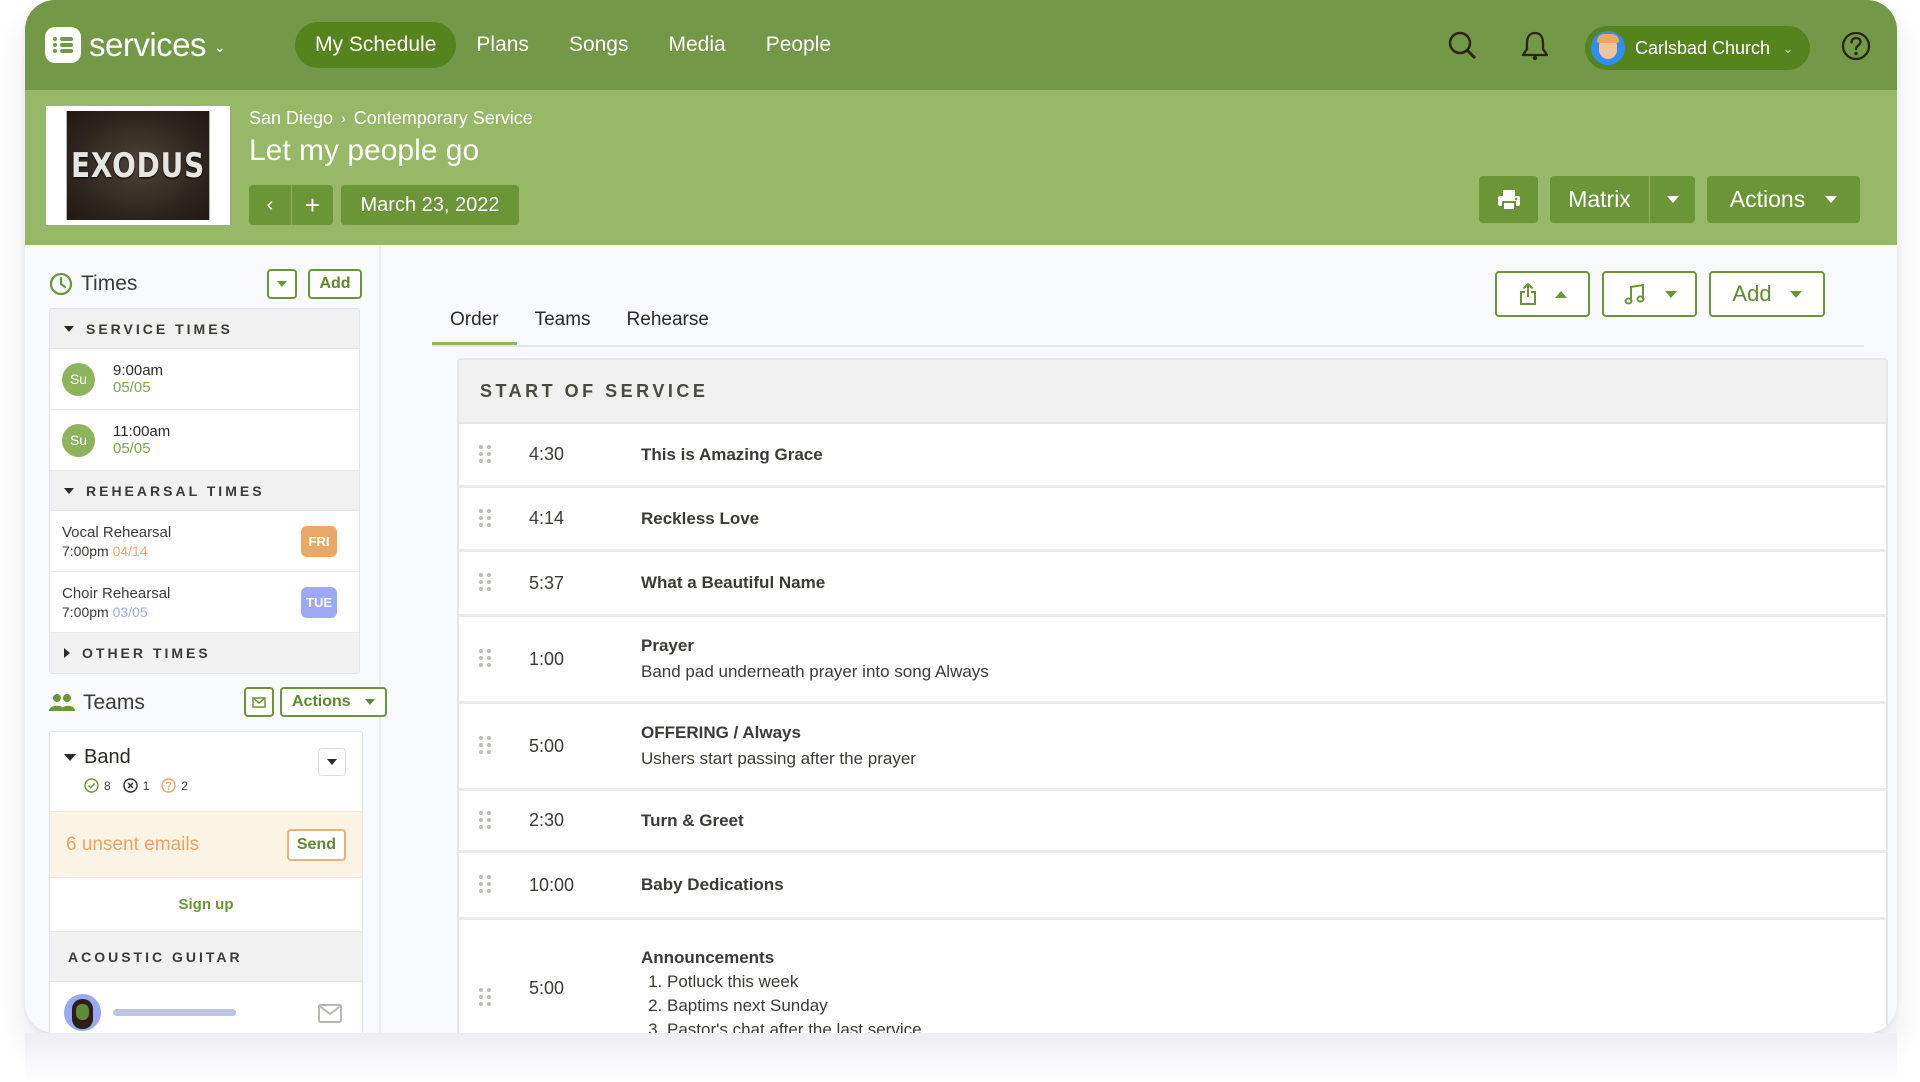 The height and width of the screenshot is (1082, 1920). What do you see at coordinates (1672, 199) in the screenshot?
I see `matrix-dropdown-button` at bounding box center [1672, 199].